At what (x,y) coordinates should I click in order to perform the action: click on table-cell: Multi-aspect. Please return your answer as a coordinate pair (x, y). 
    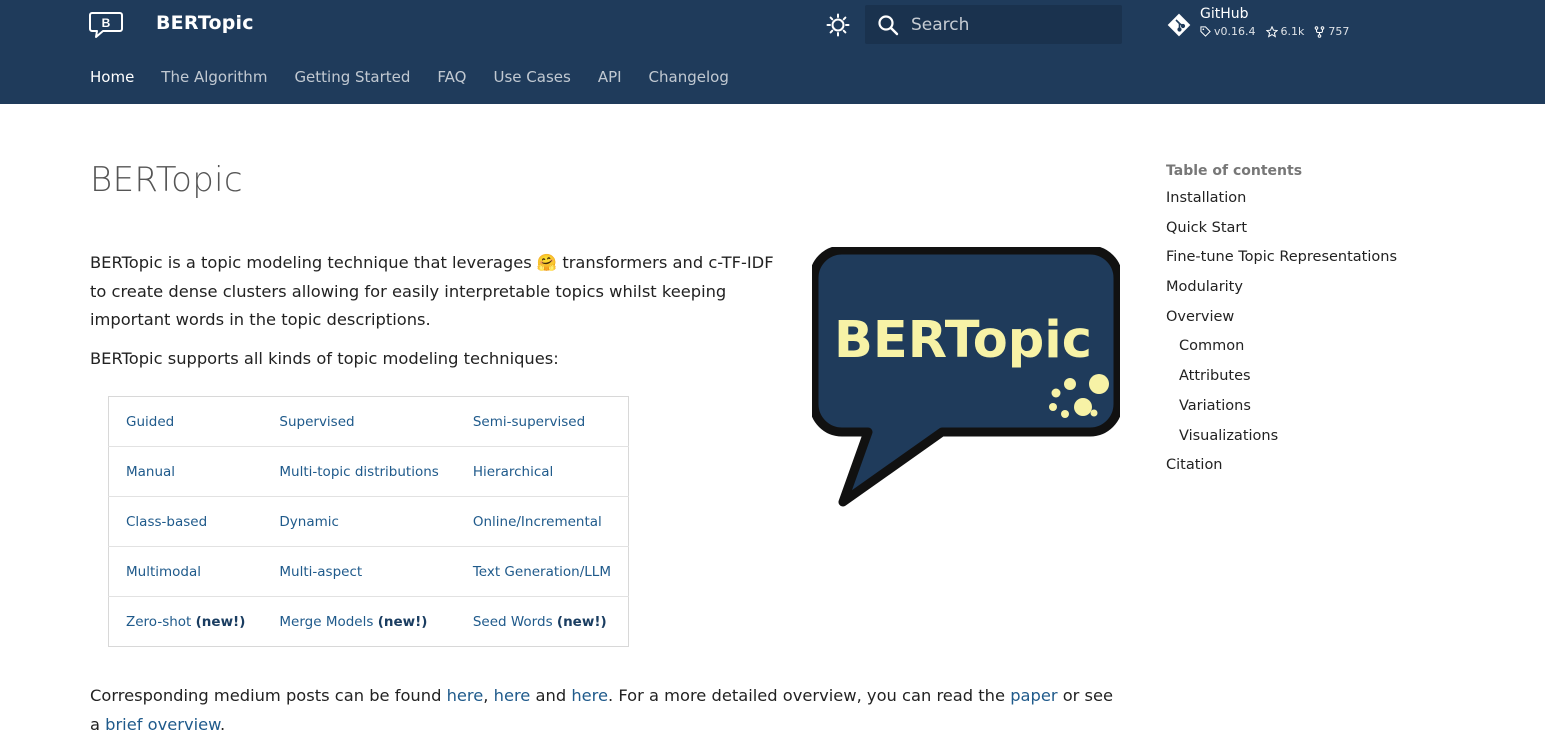
    Looking at the image, I should click on (359, 571).